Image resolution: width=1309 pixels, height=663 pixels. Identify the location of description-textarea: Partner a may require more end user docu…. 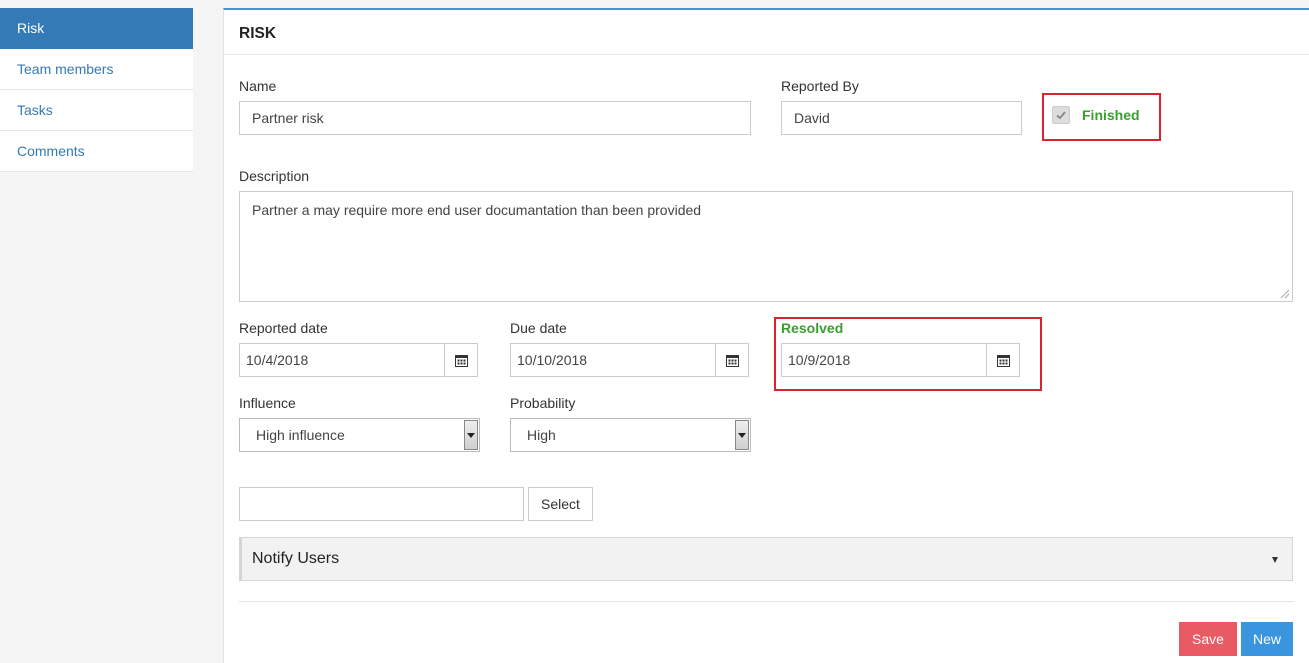
(766, 246).